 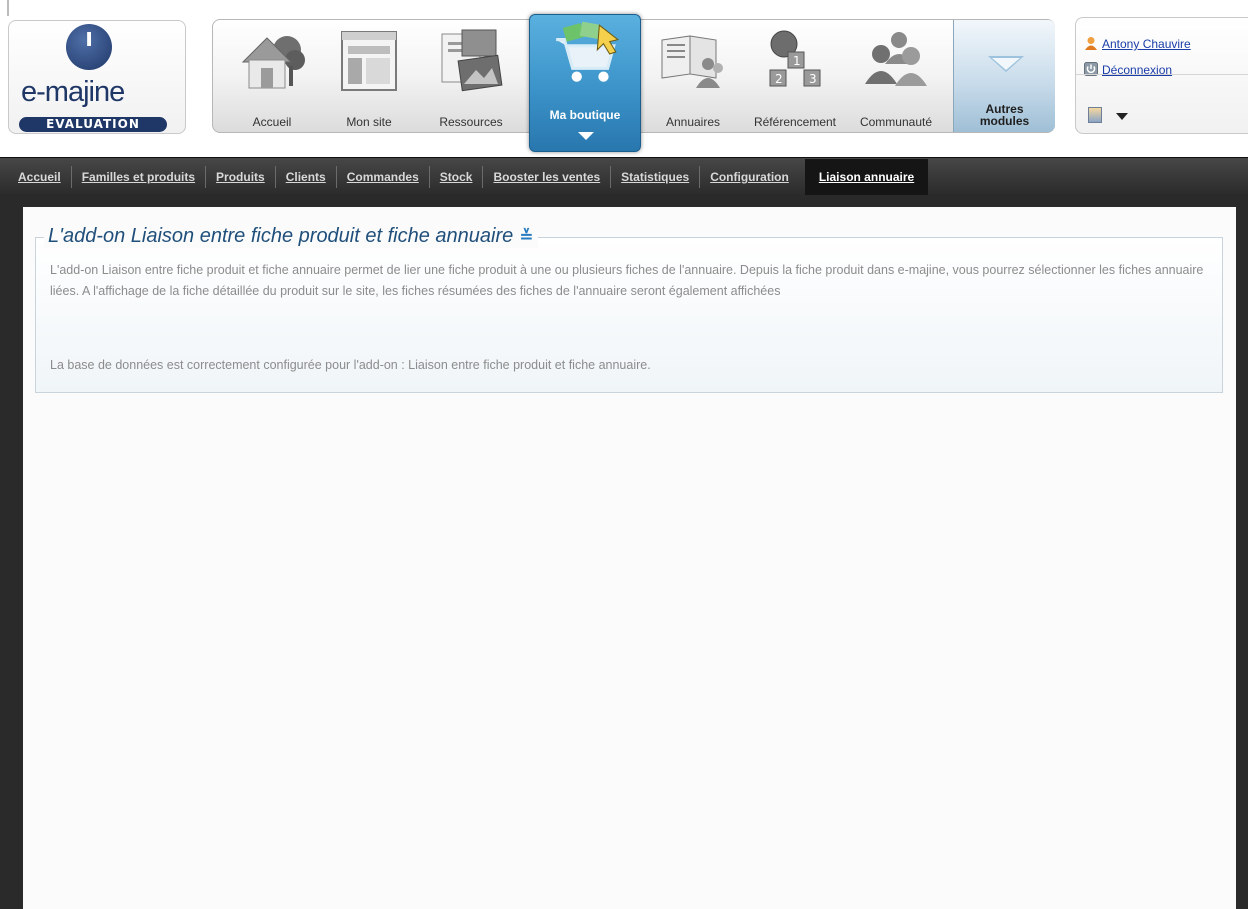 I want to click on dog-head-logo-icon: ᑊ, so click(x=89, y=47).